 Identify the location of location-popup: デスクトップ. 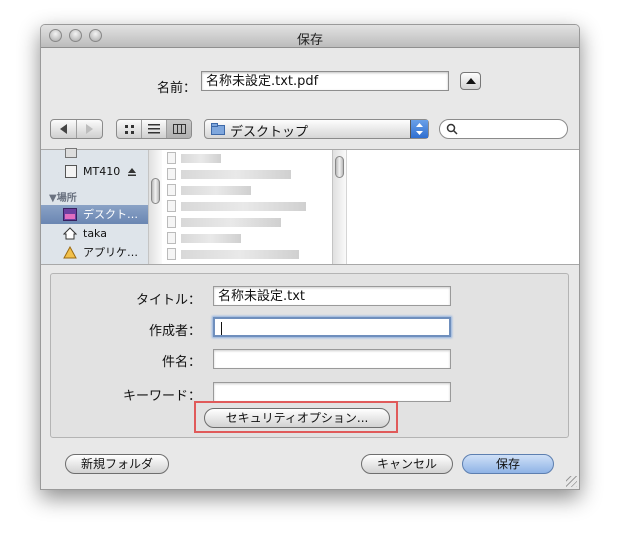
(316, 129).